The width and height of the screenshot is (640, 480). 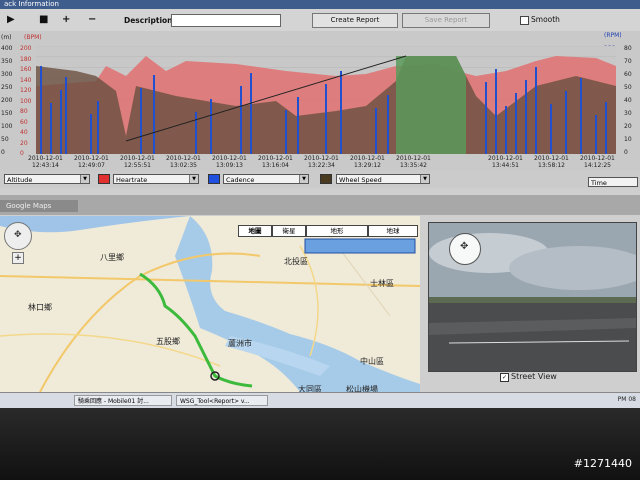 I want to click on smooth-label: Smooth, so click(x=545, y=19).